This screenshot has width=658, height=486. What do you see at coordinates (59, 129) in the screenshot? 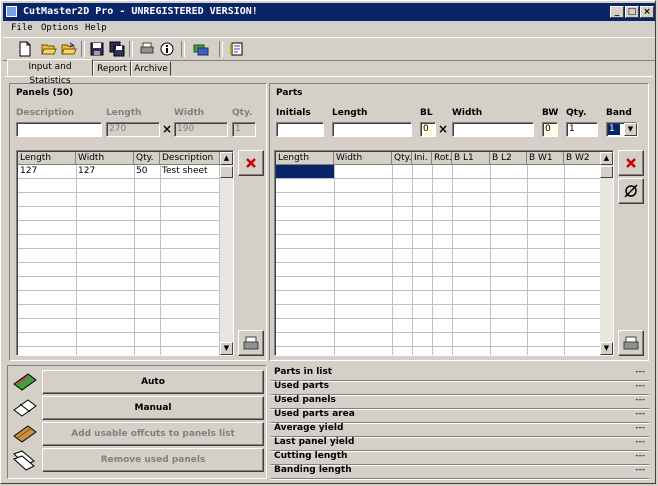
I see `panels-description-input` at bounding box center [59, 129].